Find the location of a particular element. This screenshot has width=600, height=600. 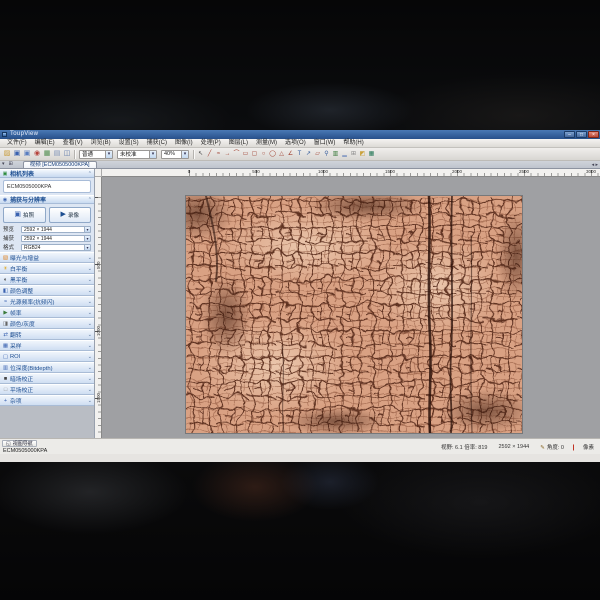

preview-resolution-select: 2592 × 1944 ▾ is located at coordinates (56, 229).